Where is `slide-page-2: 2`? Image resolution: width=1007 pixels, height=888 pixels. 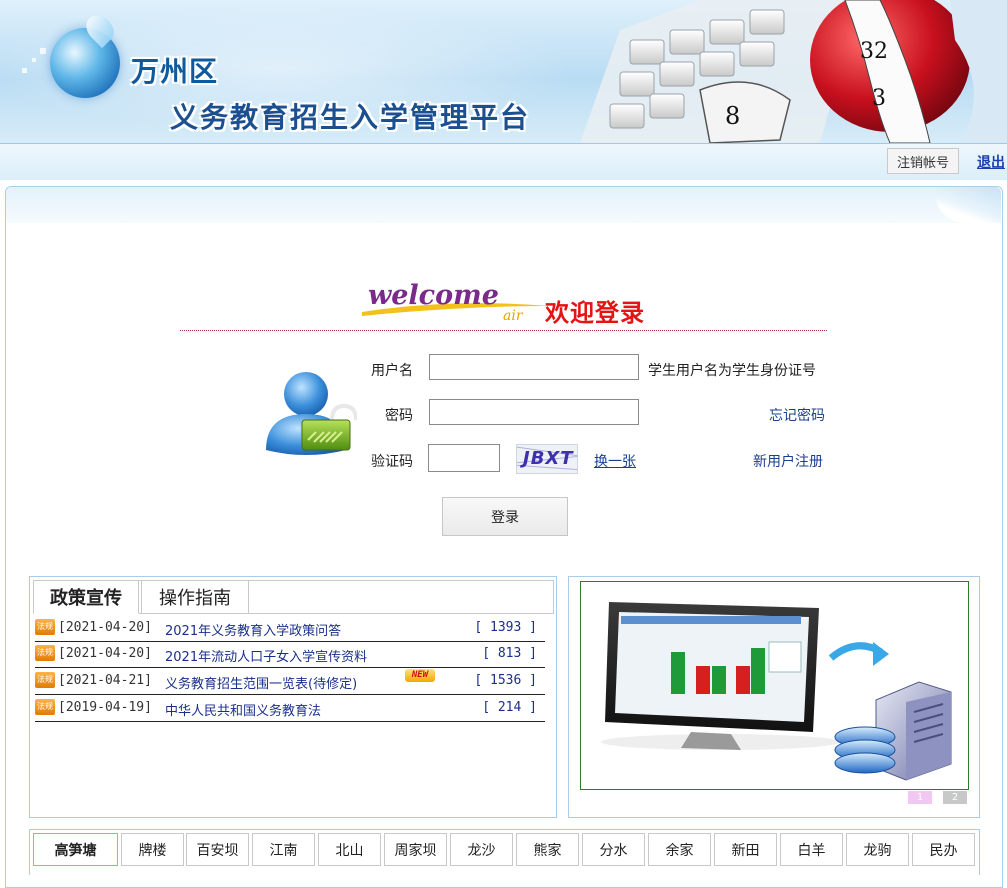 slide-page-2: 2 is located at coordinates (955, 797).